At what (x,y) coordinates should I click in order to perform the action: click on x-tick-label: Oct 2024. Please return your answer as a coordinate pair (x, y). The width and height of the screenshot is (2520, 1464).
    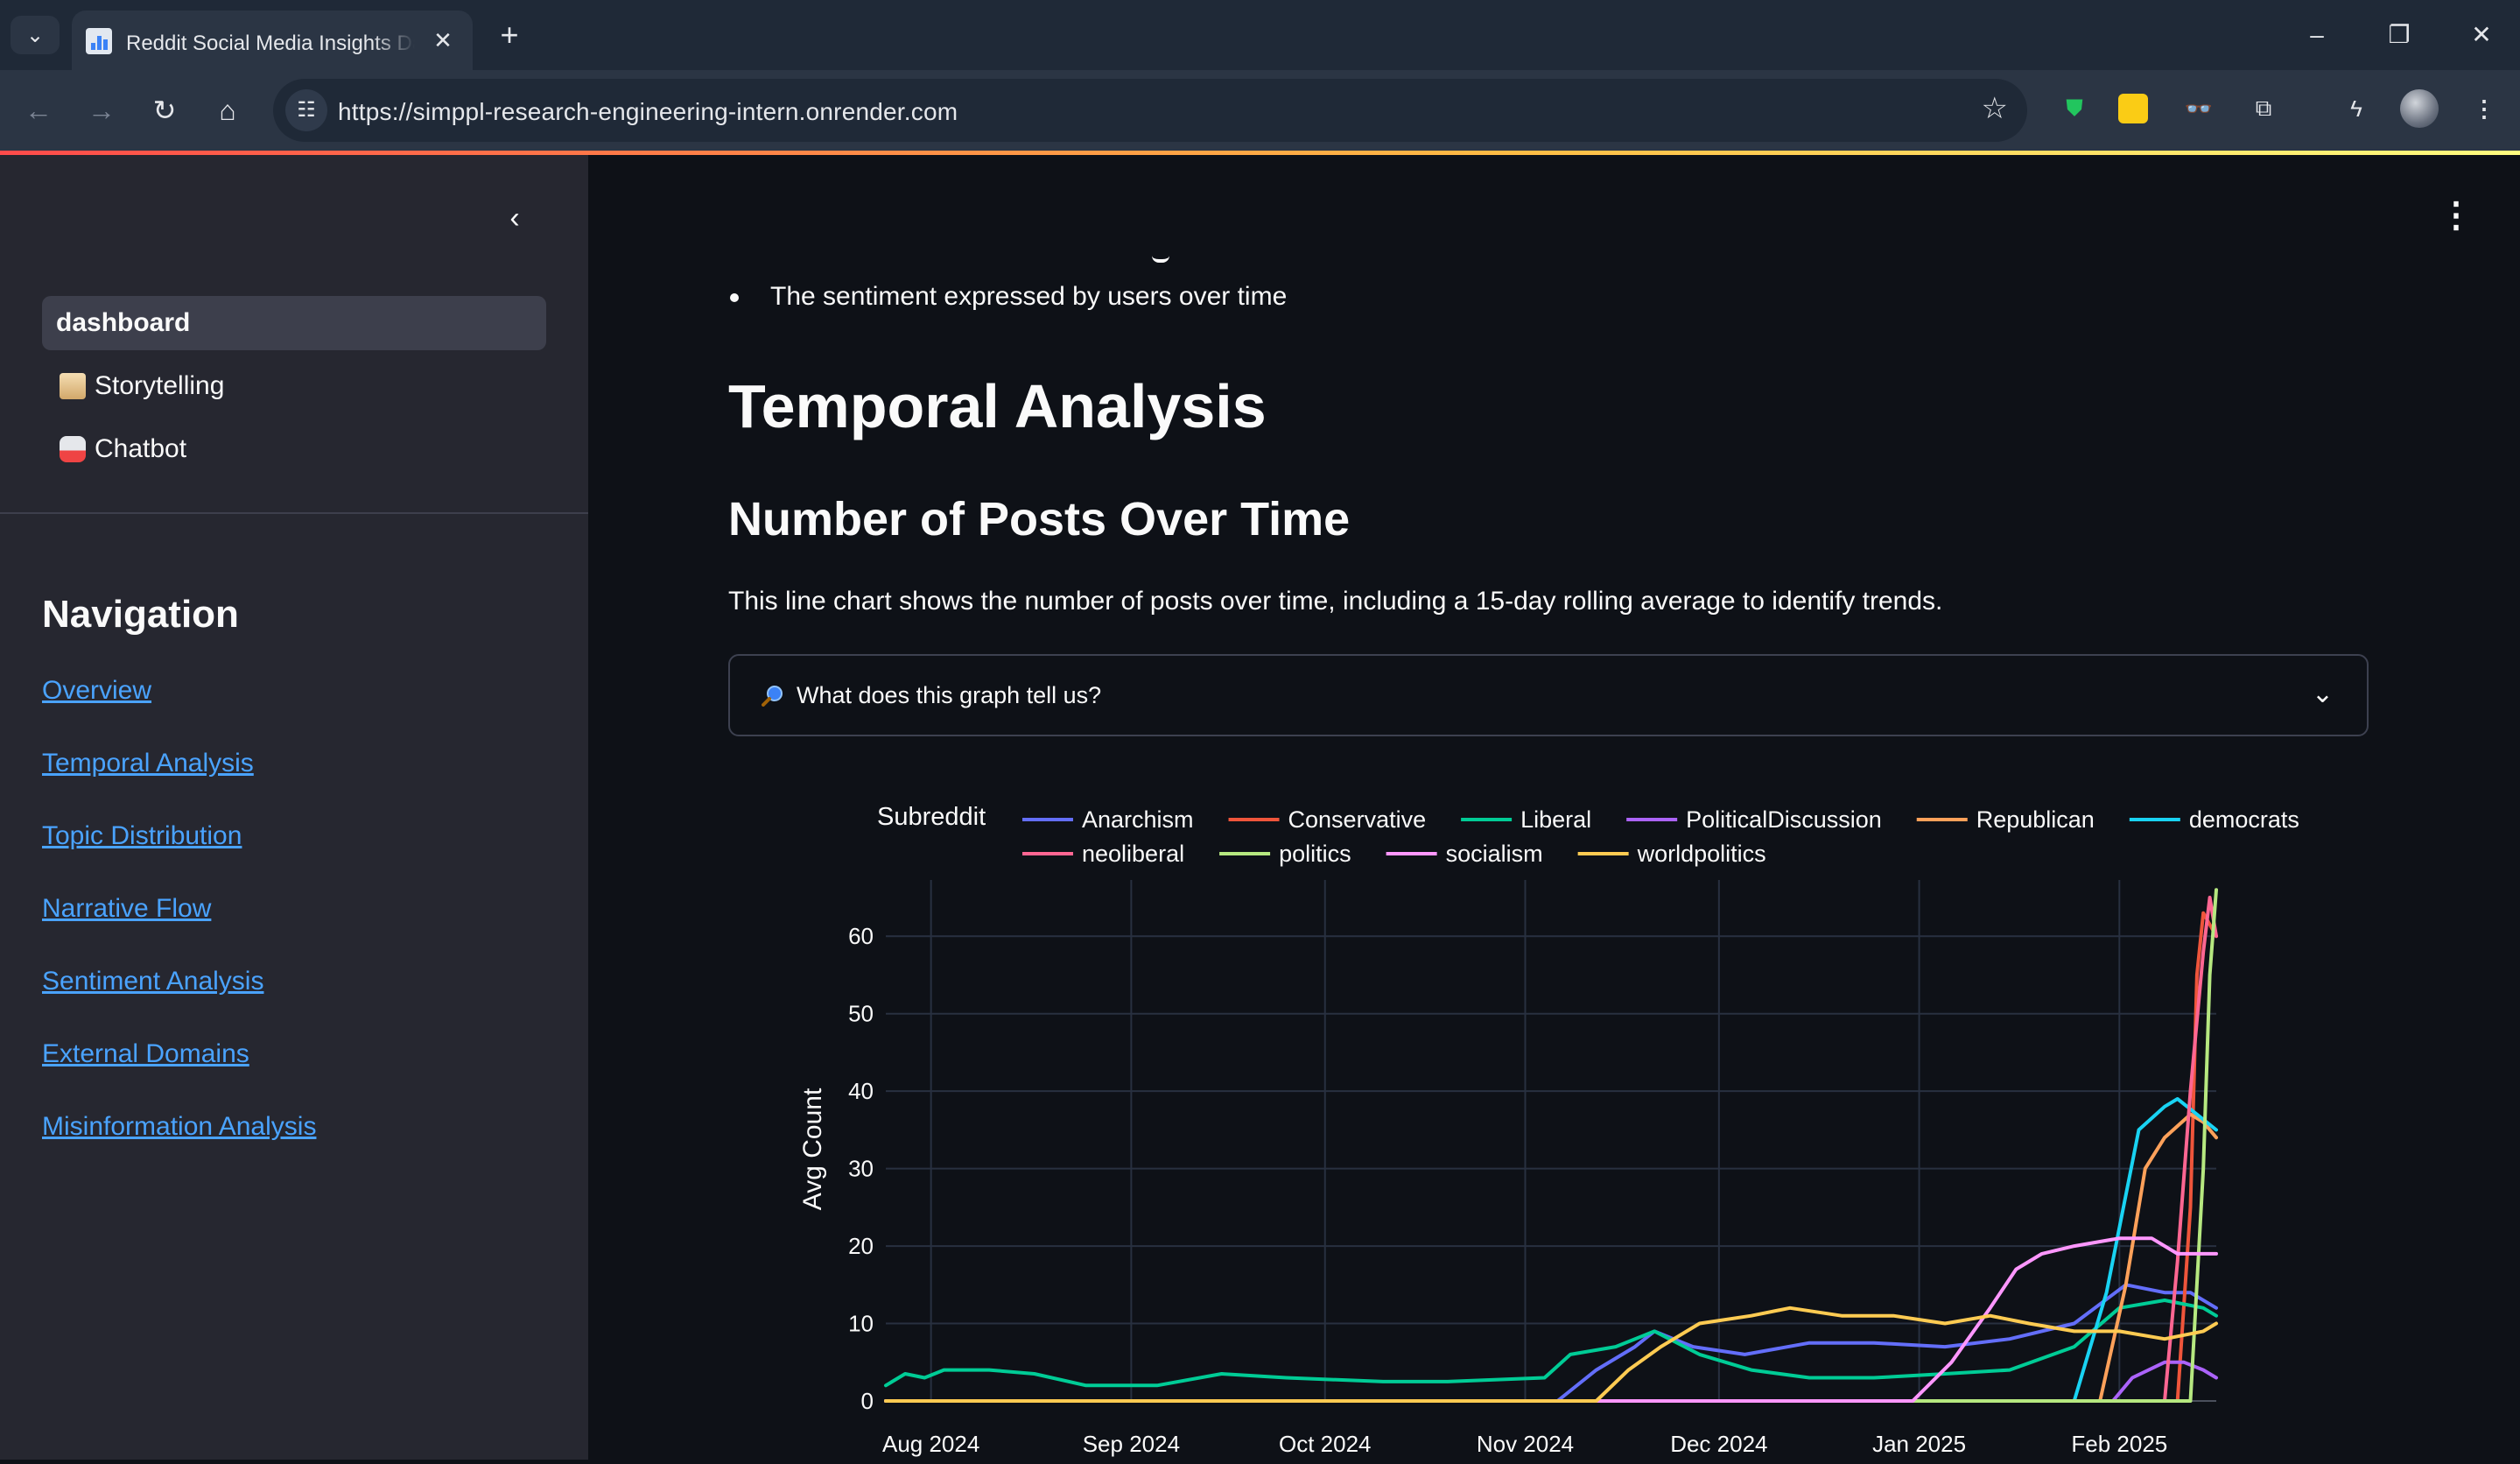
    Looking at the image, I should click on (1325, 1444).